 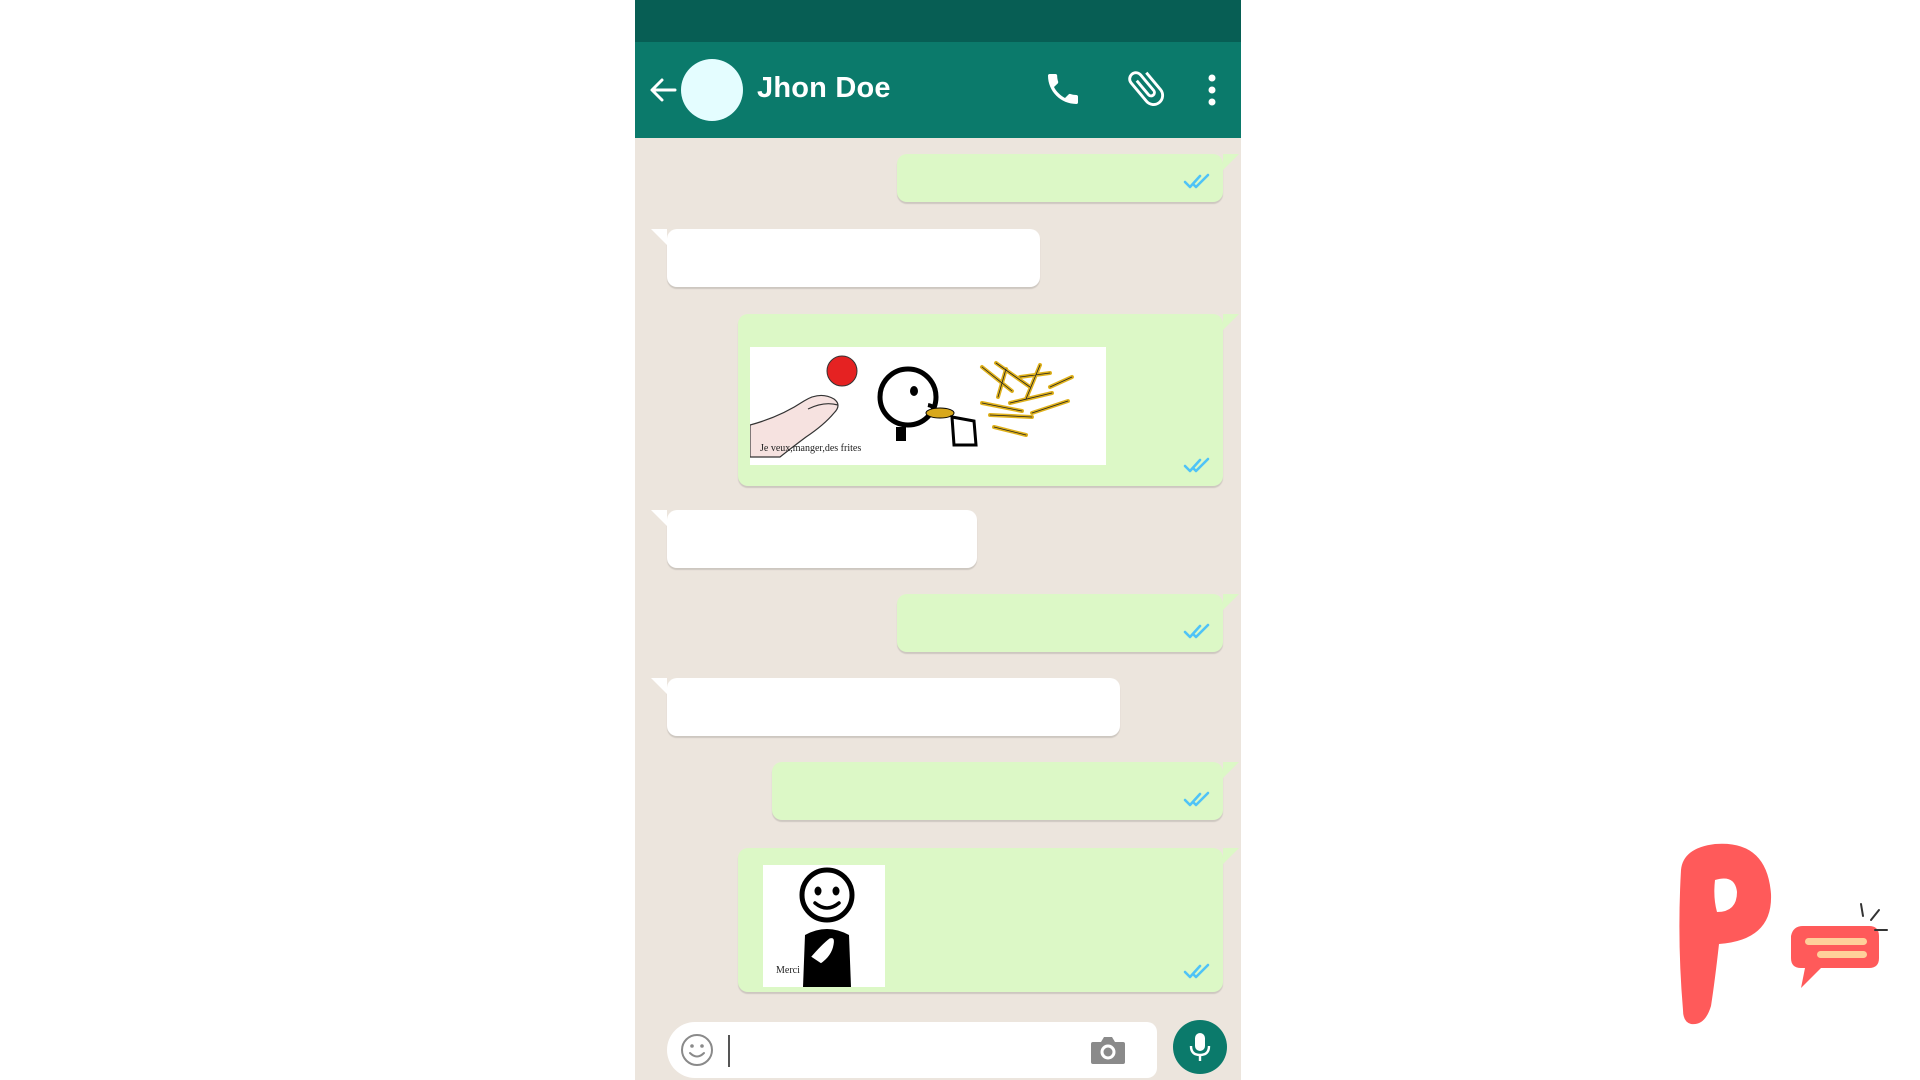 What do you see at coordinates (712, 90) in the screenshot?
I see `avatar` at bounding box center [712, 90].